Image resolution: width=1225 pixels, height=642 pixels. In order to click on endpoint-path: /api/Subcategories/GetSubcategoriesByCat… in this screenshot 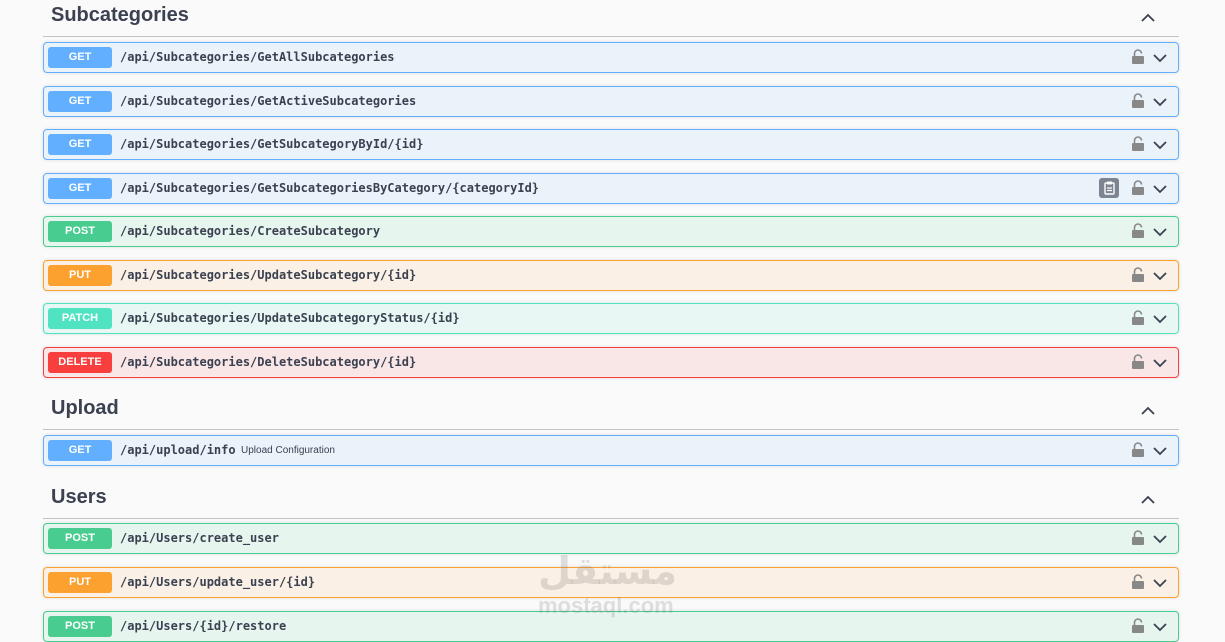, I will do `click(330, 188)`.